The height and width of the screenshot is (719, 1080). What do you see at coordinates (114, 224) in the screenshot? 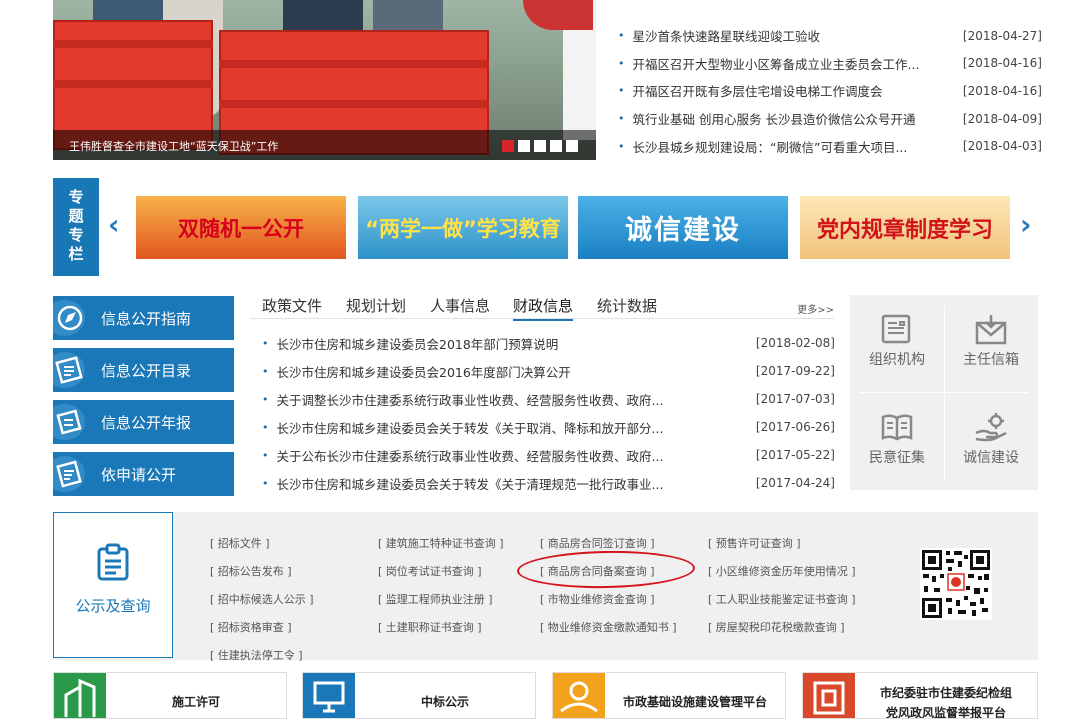
I see `chevron-left-icon: ‹` at bounding box center [114, 224].